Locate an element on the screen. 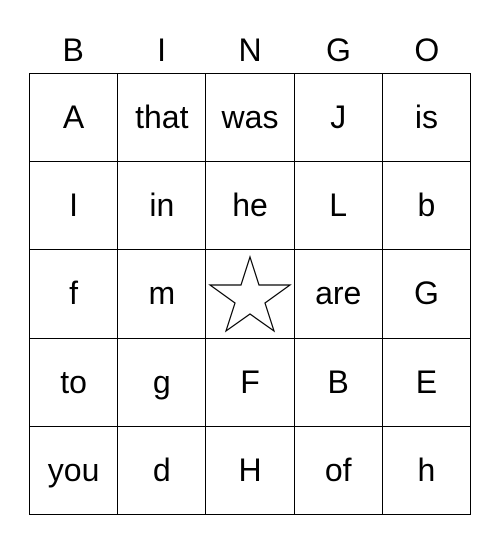 The height and width of the screenshot is (544, 500). star-icon is located at coordinates (250, 294).